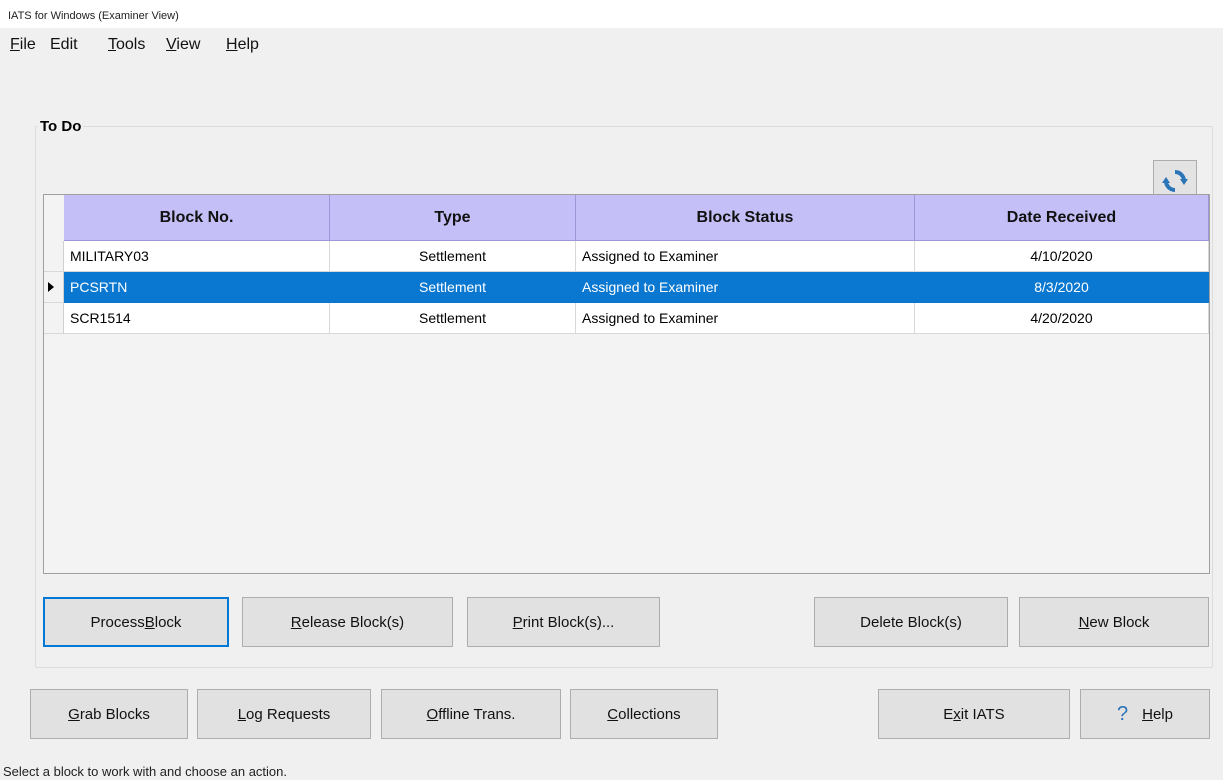  What do you see at coordinates (1175, 181) in the screenshot?
I see `refresh-icon` at bounding box center [1175, 181].